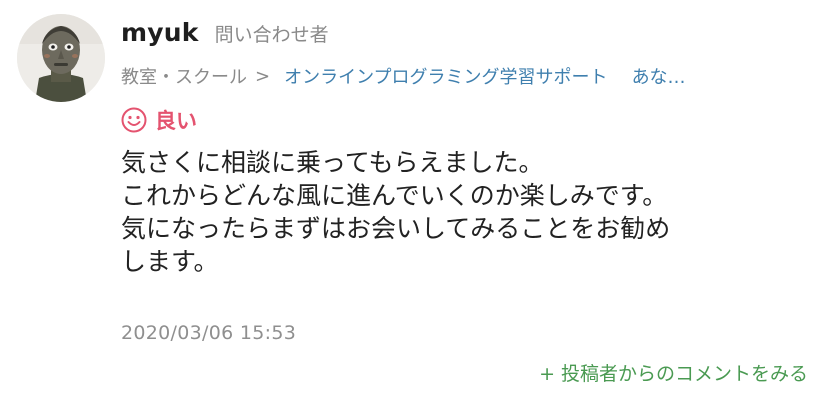 This screenshot has height=404, width=828. I want to click on view-poster-comments-link: + 投稿者からのコメントをみる, so click(673, 372).